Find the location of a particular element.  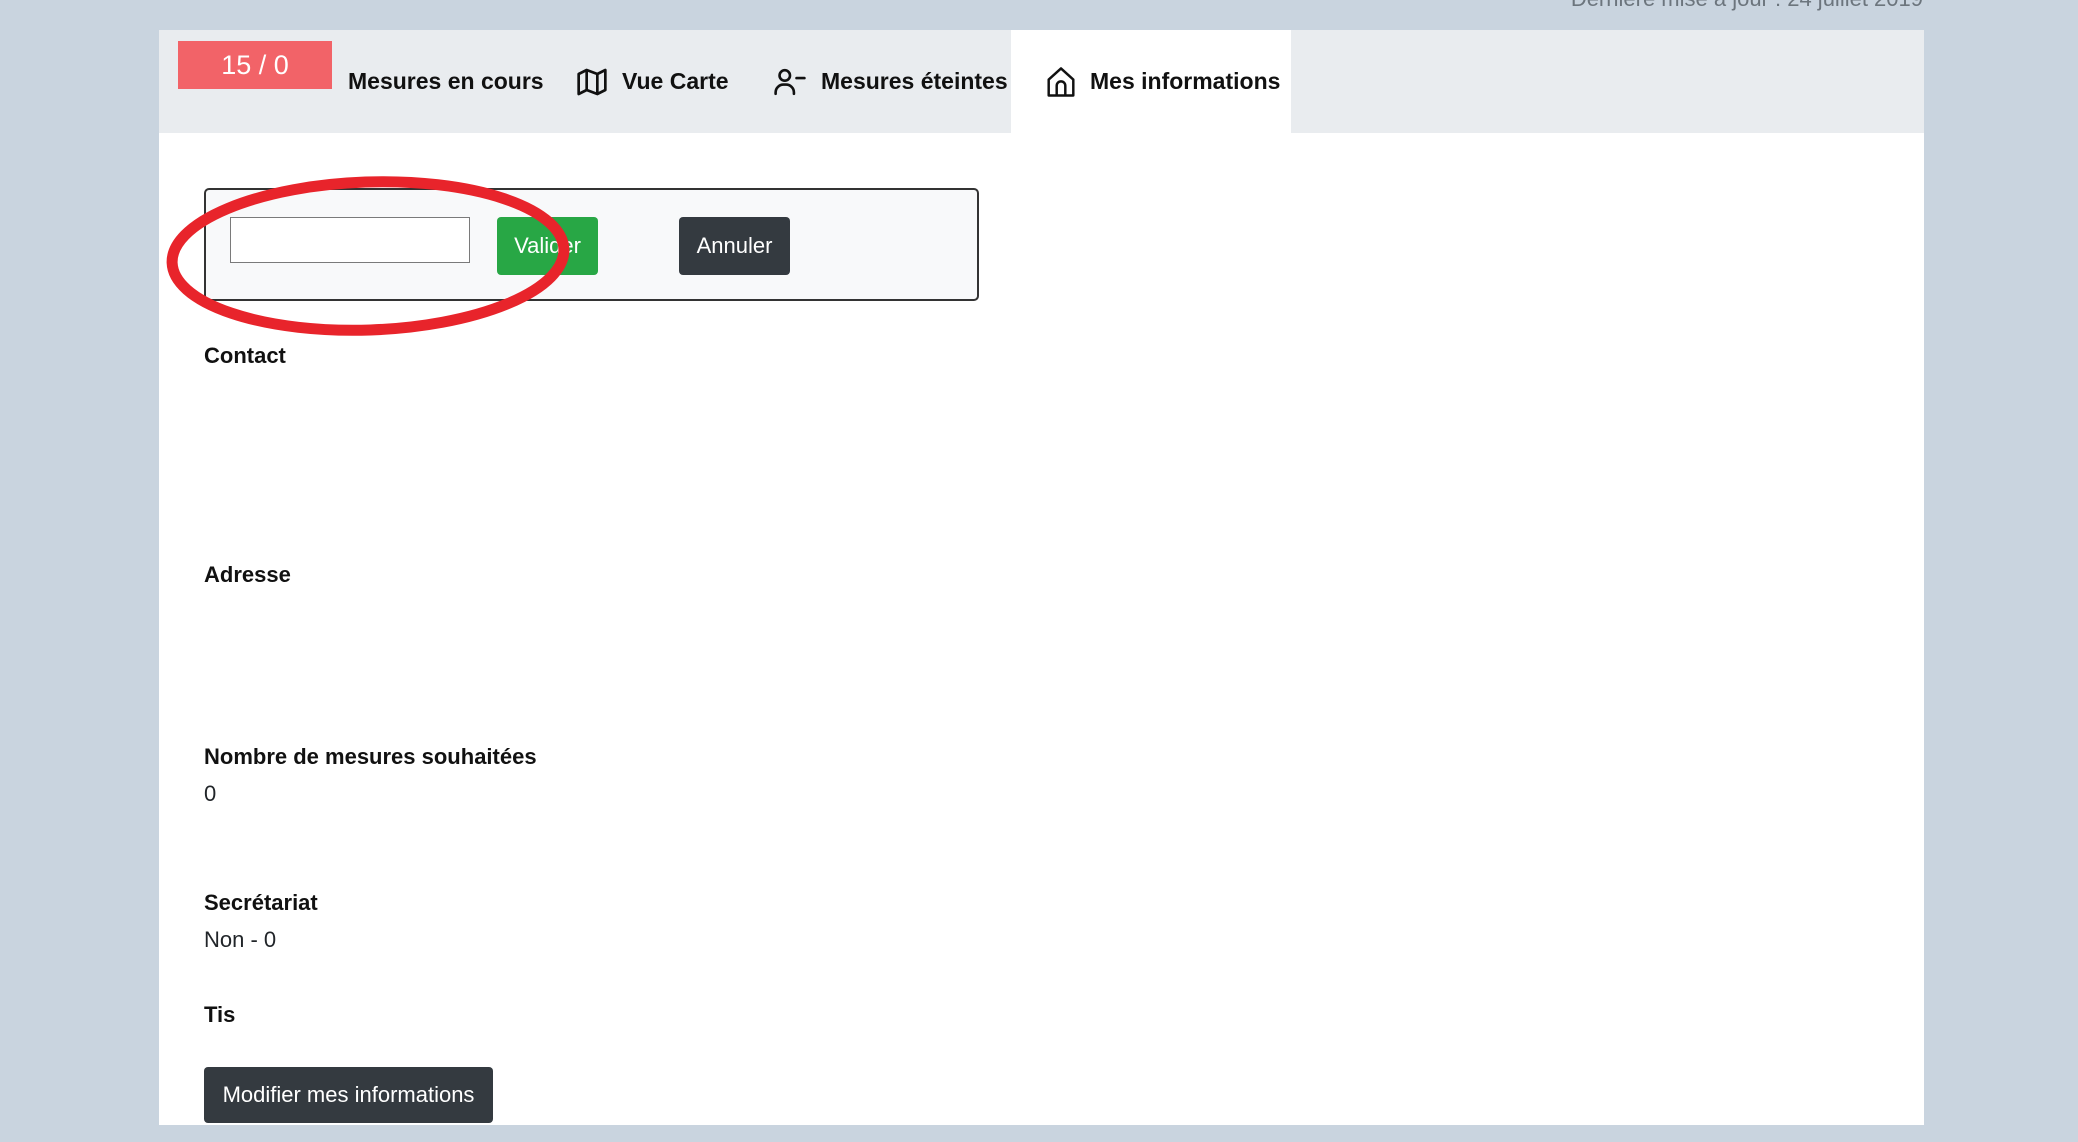

measures-wanted-label: Nombre de mesures souhaitées is located at coordinates (370, 756).